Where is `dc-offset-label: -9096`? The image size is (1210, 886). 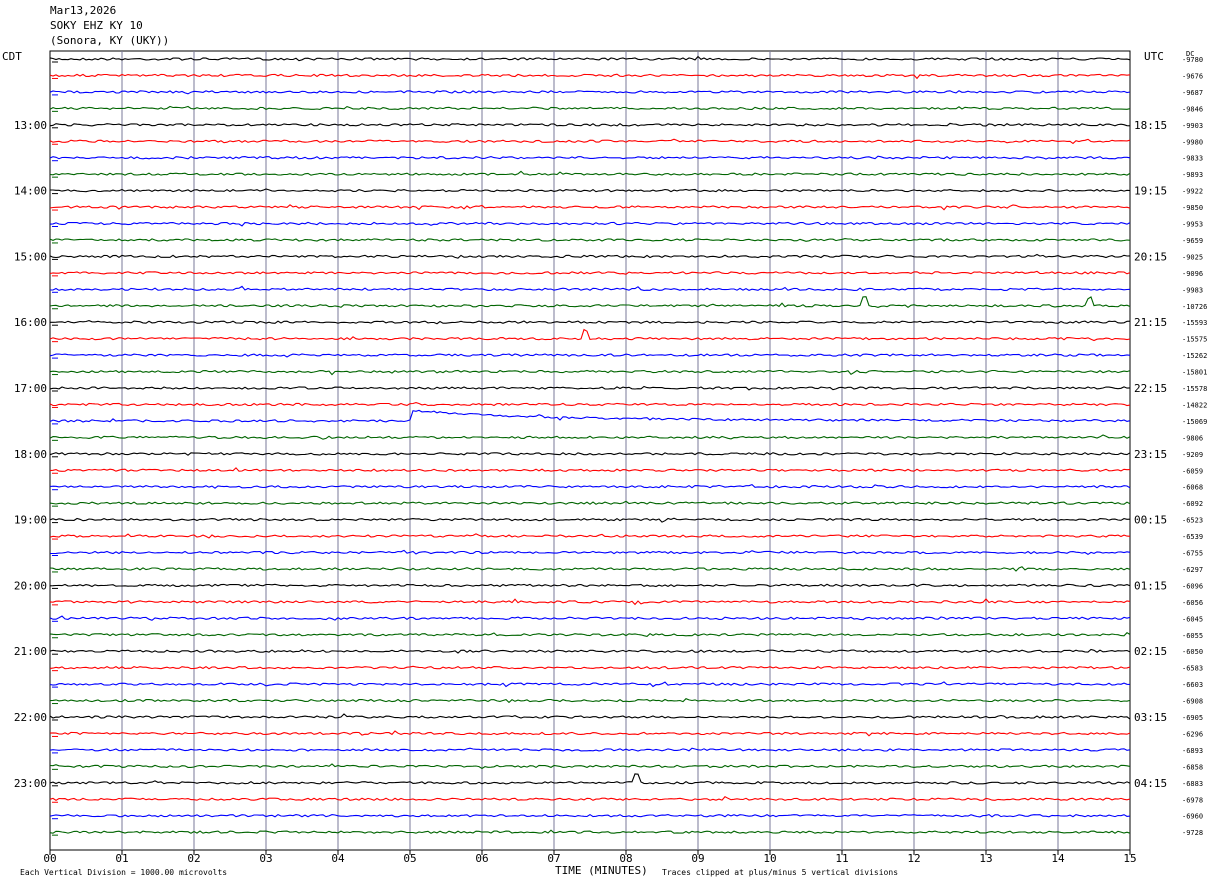 dc-offset-label: -9096 is located at coordinates (1192, 274).